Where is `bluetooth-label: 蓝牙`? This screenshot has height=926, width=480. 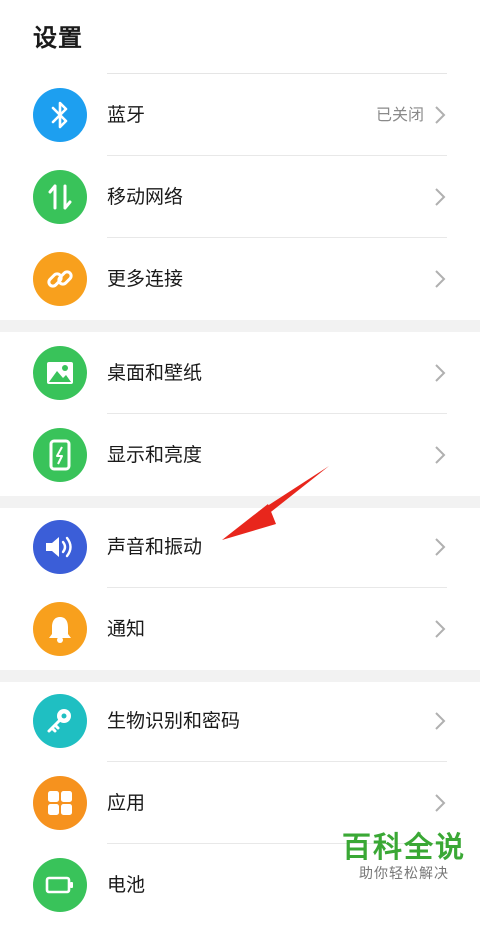
bluetooth-label: 蓝牙 is located at coordinates (126, 115).